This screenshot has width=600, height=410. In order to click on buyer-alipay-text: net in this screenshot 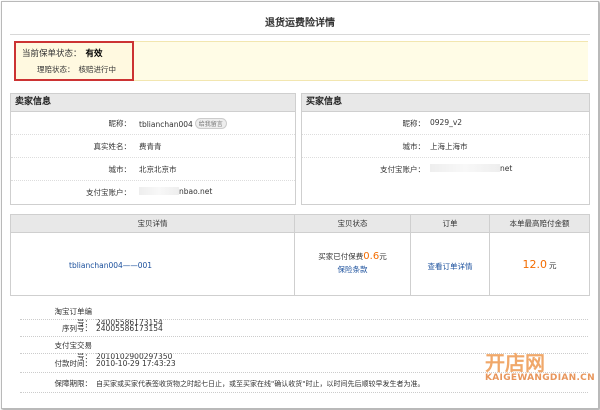, I will do `click(506, 168)`.